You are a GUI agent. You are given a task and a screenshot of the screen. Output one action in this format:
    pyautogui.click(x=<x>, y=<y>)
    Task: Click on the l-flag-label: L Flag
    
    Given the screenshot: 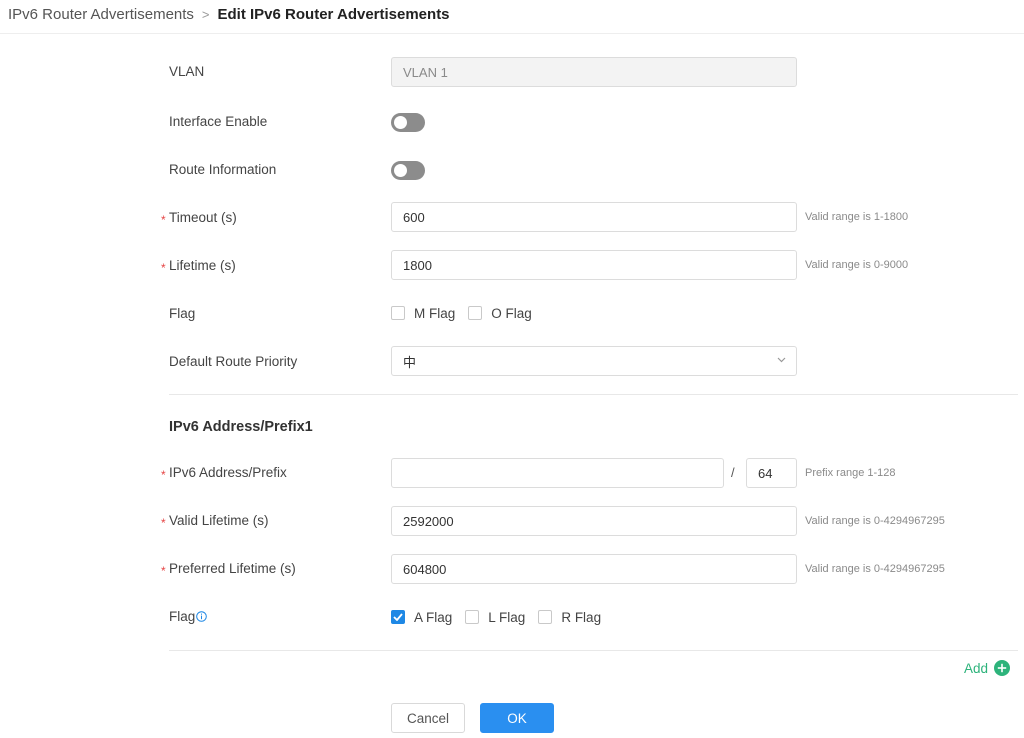 What is the action you would take?
    pyautogui.click(x=507, y=617)
    